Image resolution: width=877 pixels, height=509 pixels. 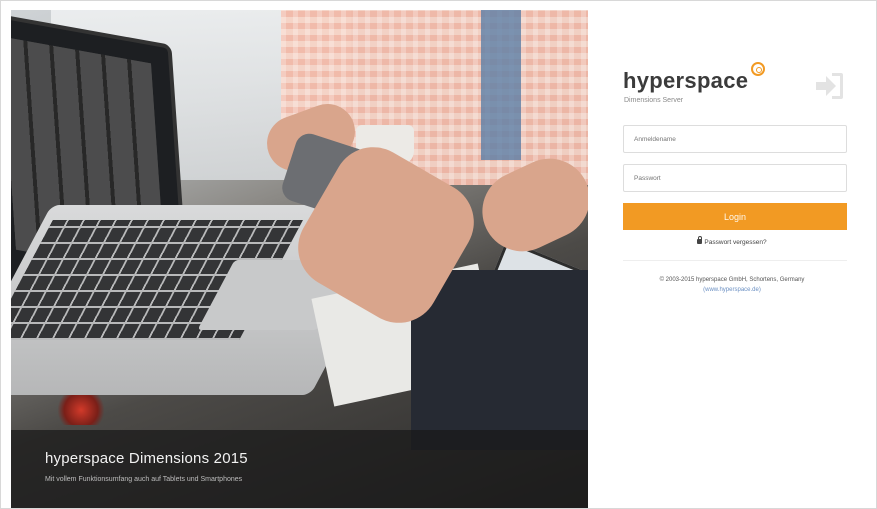 What do you see at coordinates (735, 216) in the screenshot?
I see `login-button: Login` at bounding box center [735, 216].